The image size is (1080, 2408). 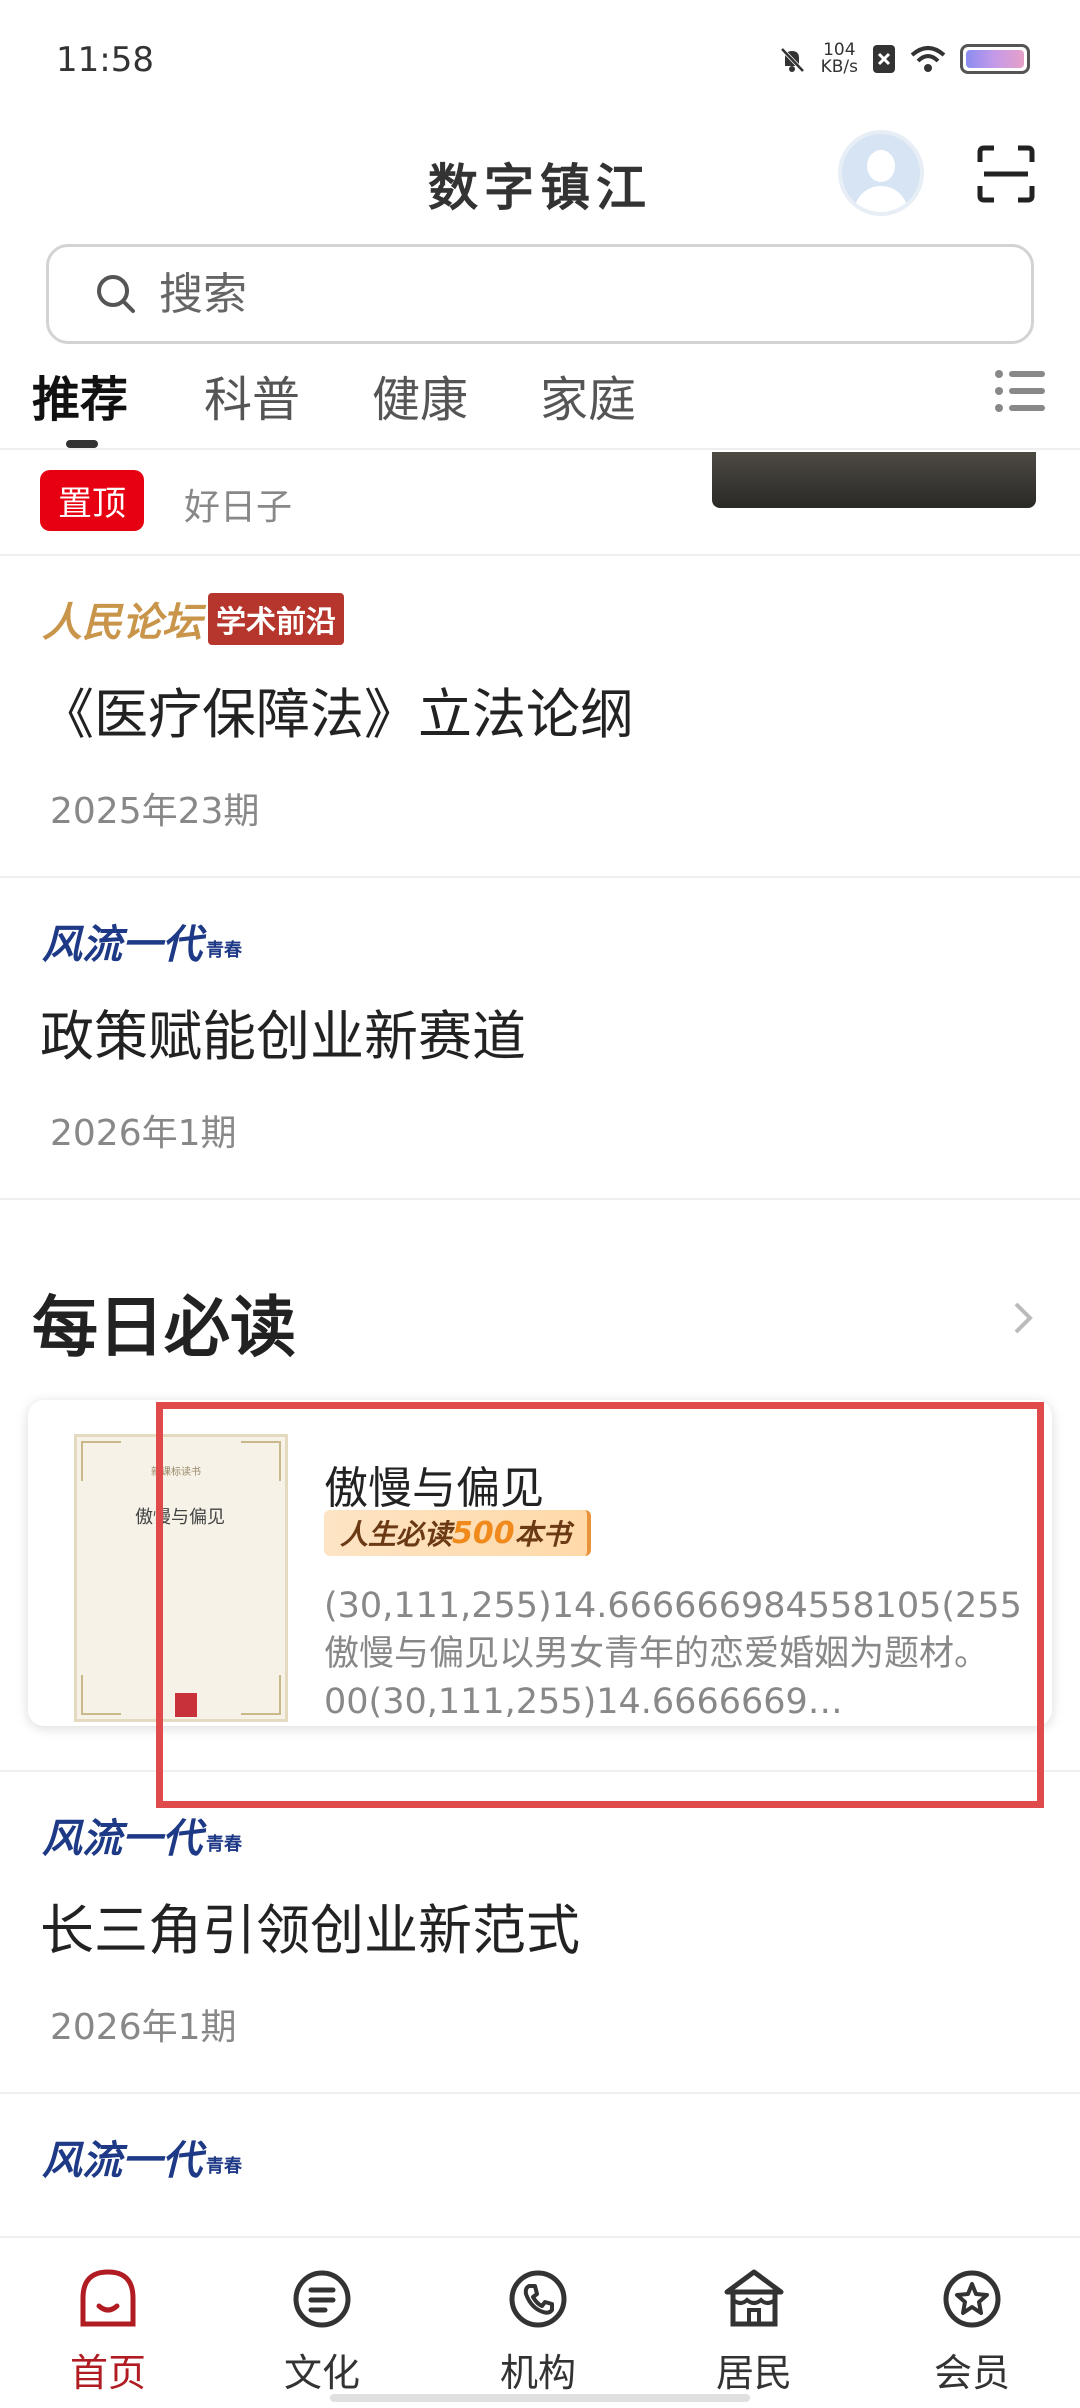 I want to click on scan-icon, so click(x=1006, y=174).